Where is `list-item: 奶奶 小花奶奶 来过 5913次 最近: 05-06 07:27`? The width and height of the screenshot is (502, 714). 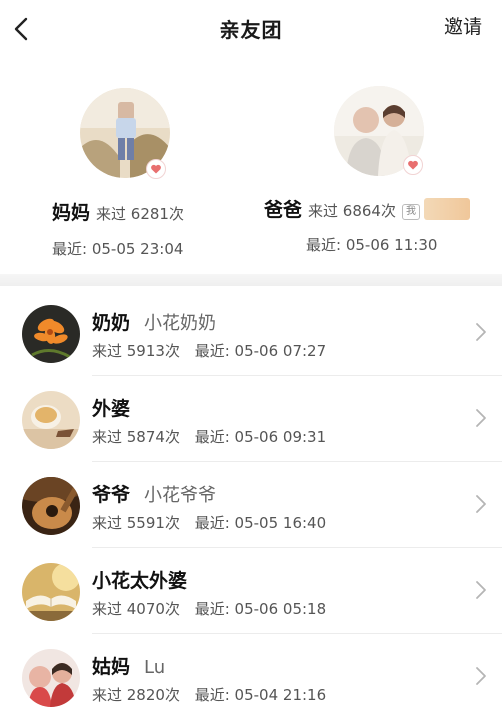
list-item: 奶奶 小花奶奶 来过 5913次 最近: 05-06 07:27 is located at coordinates (251, 333).